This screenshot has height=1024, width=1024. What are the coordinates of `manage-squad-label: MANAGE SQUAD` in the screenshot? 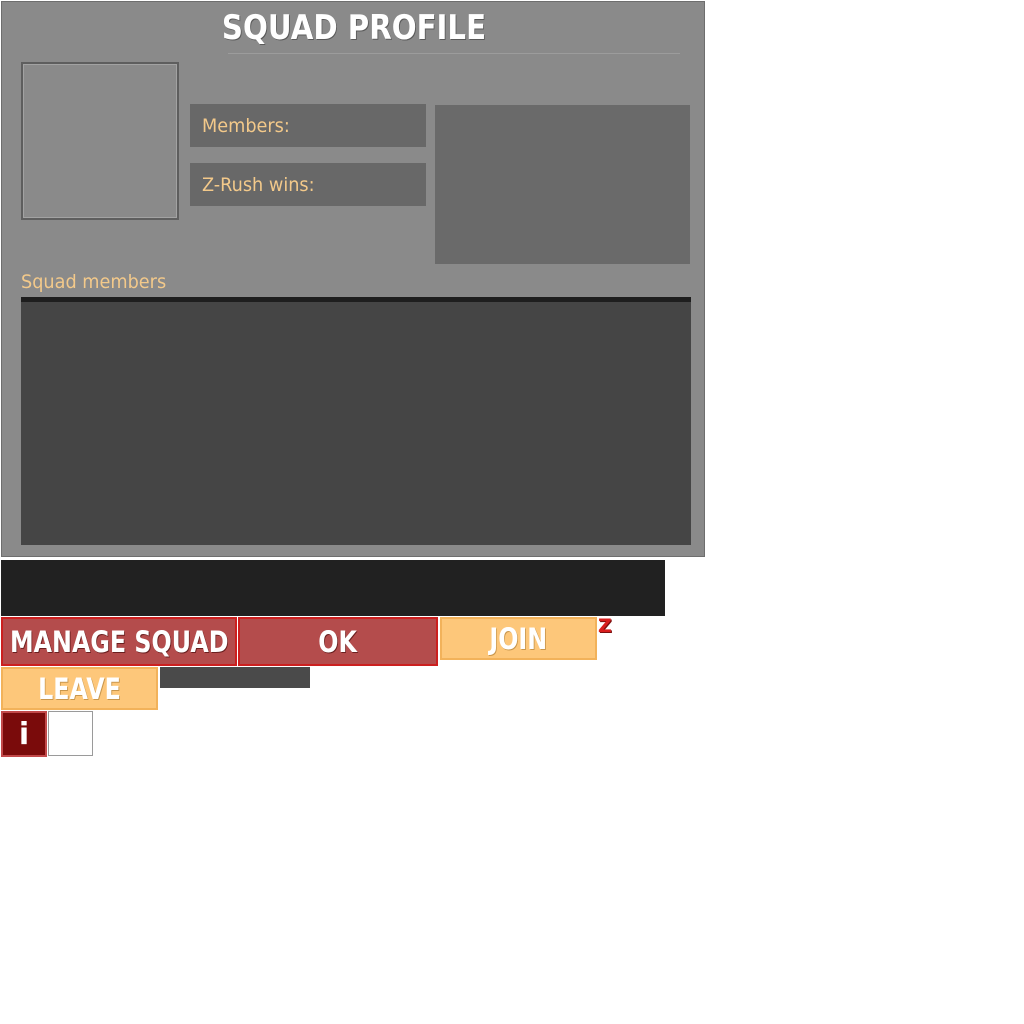 It's located at (119, 641).